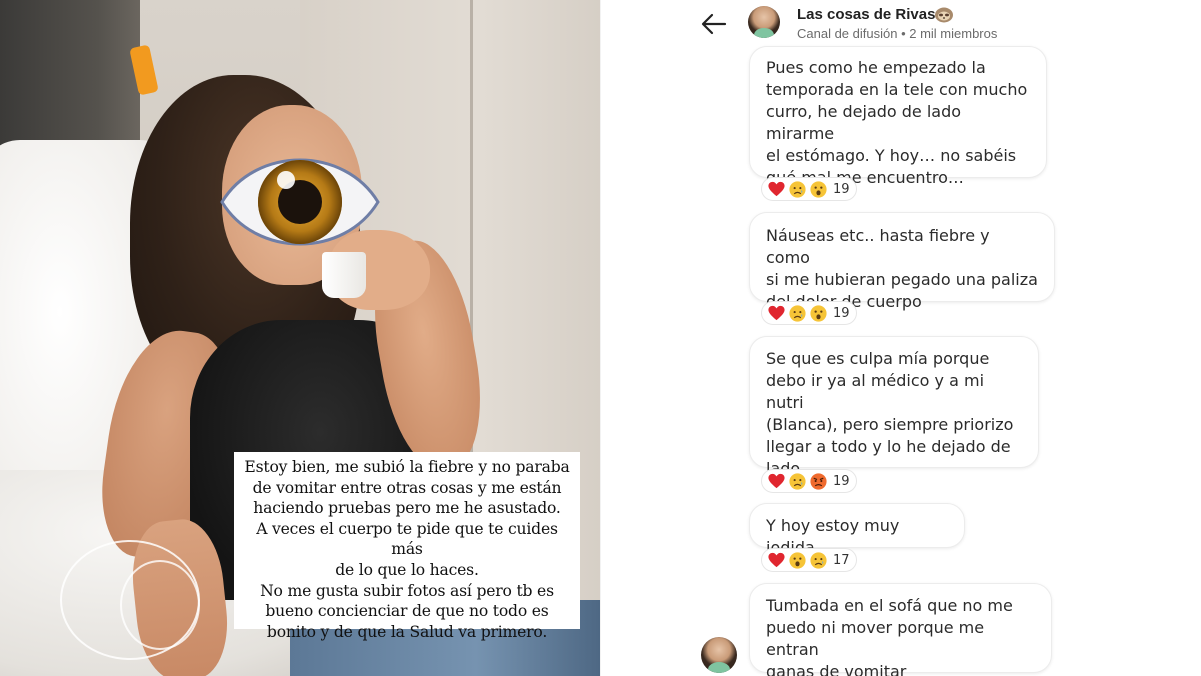 The width and height of the screenshot is (1201, 676). Describe the element at coordinates (818, 481) in the screenshot. I see `angry-face-icon` at that location.